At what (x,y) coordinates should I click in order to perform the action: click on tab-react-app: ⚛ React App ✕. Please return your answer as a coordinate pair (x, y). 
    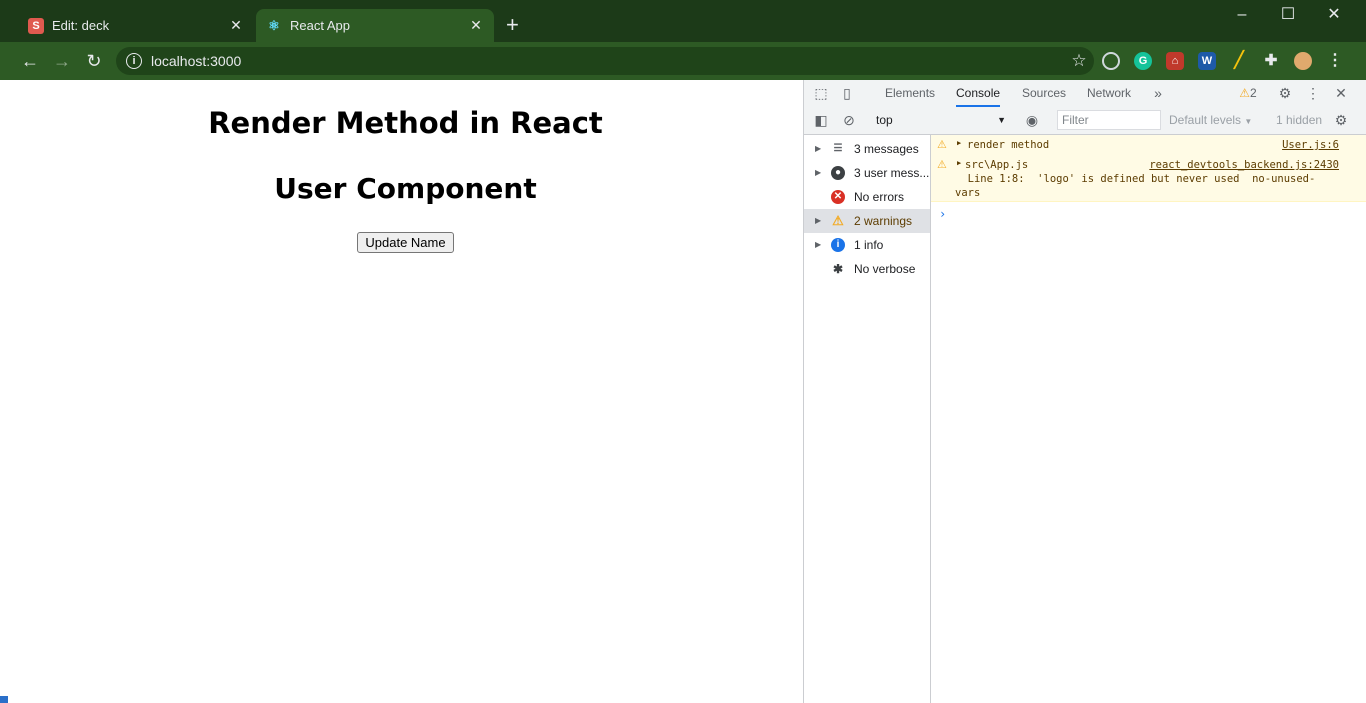
    Looking at the image, I should click on (375, 25).